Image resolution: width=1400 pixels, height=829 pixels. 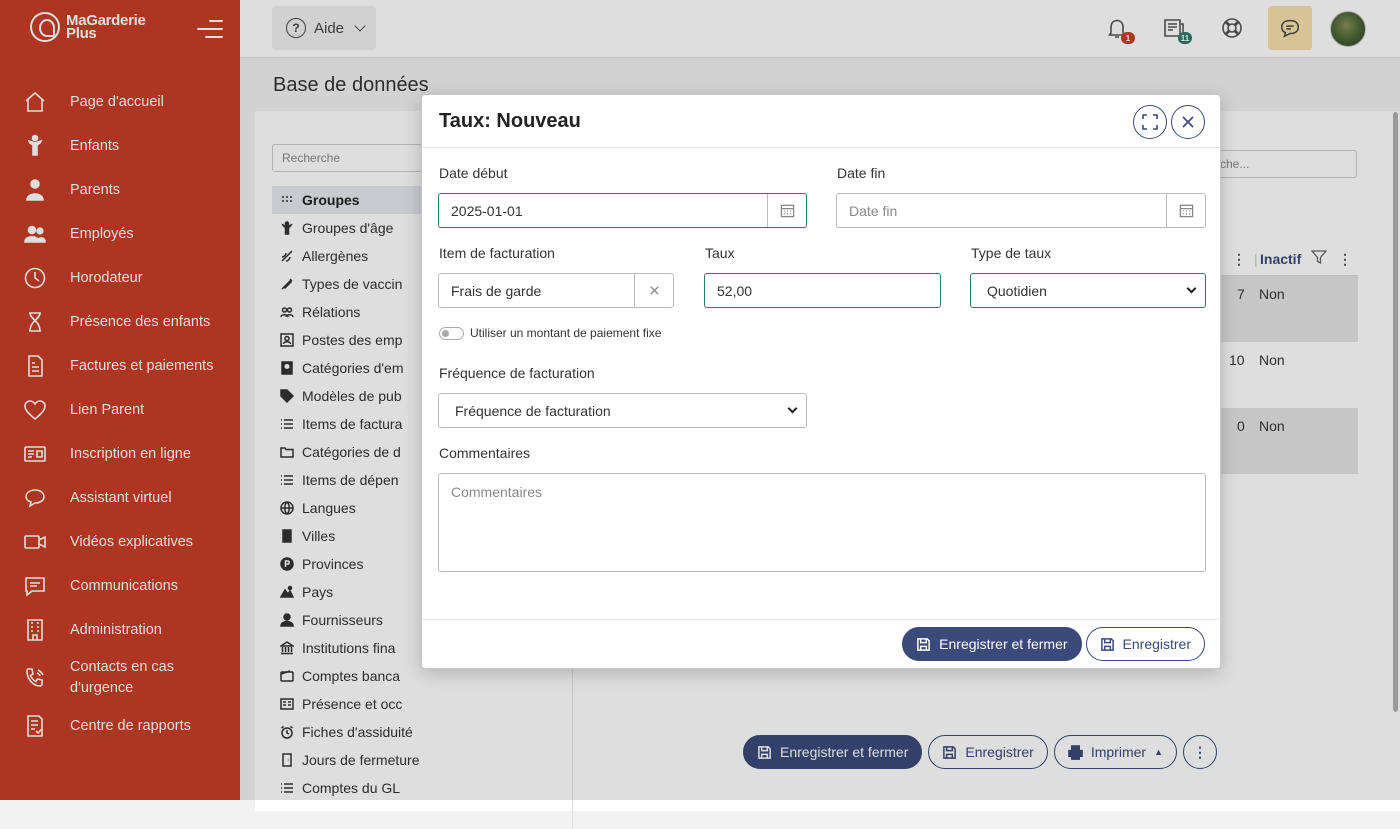 What do you see at coordinates (497, 492) in the screenshot?
I see `comments-placeholder: Commentaires` at bounding box center [497, 492].